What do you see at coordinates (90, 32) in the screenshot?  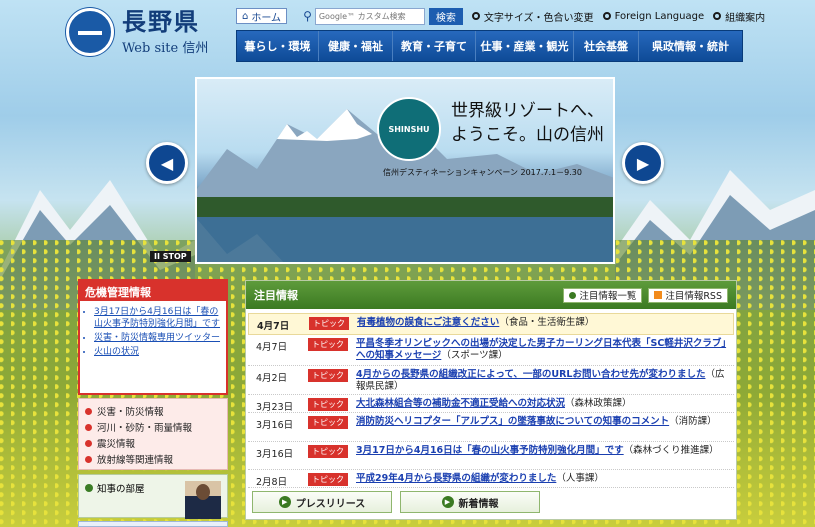 I see `prefecture-emblem-icon` at bounding box center [90, 32].